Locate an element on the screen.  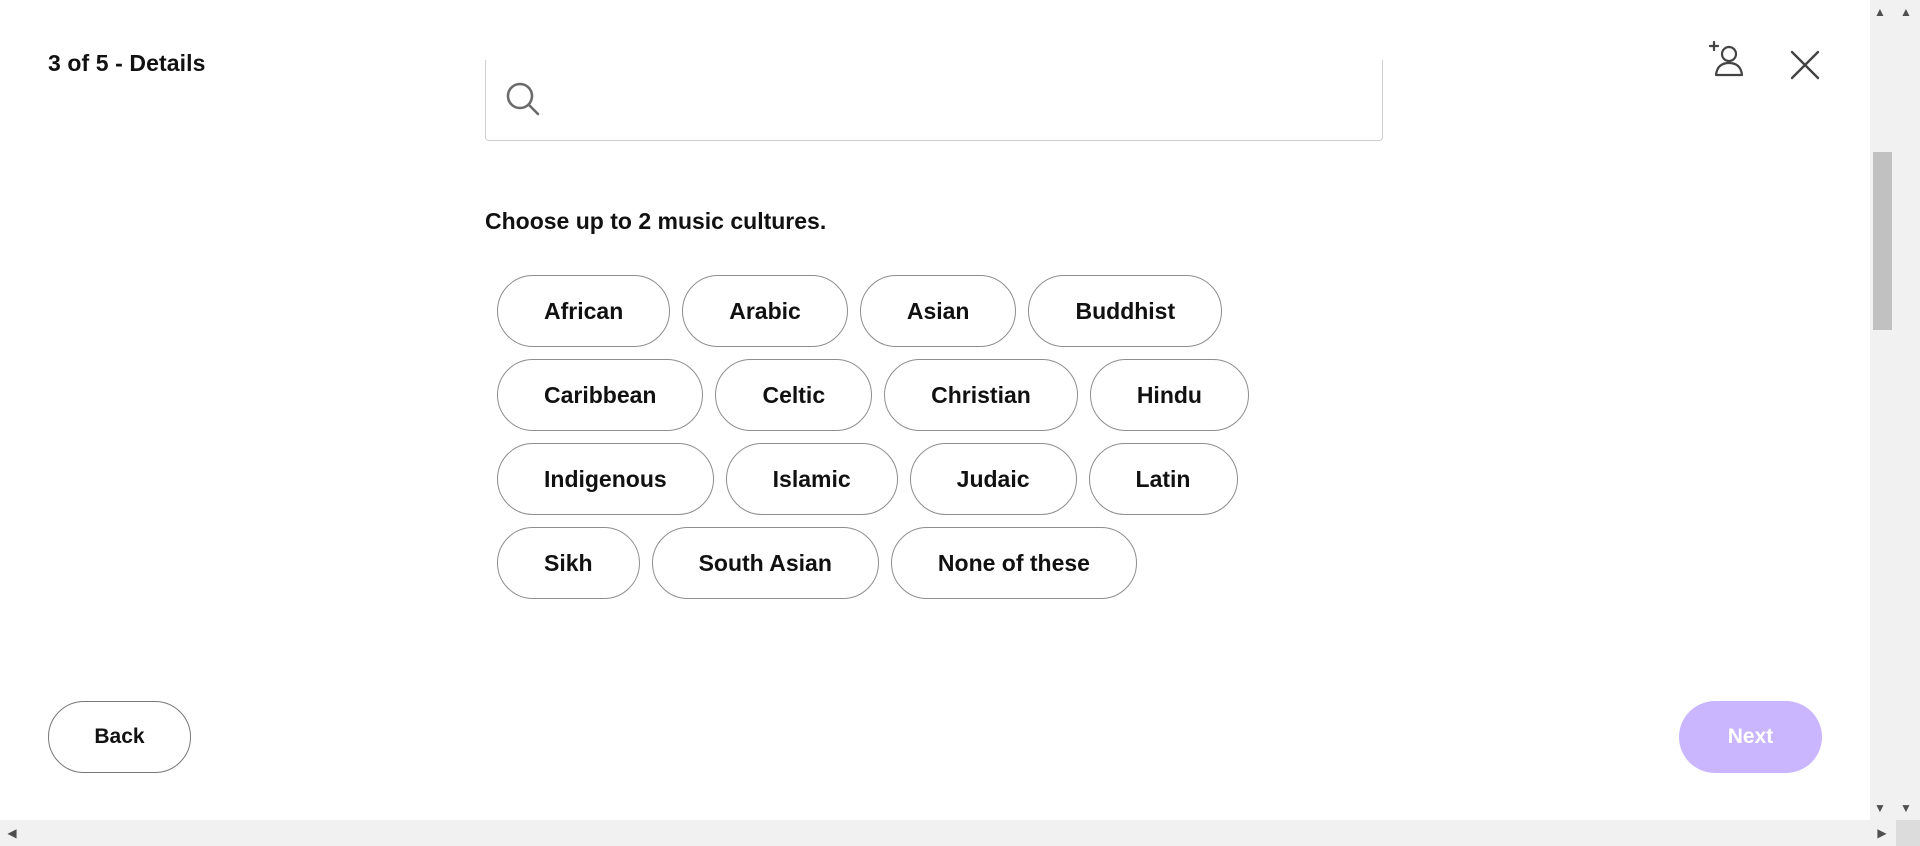
chip-caribbean: Caribbean is located at coordinates (600, 395).